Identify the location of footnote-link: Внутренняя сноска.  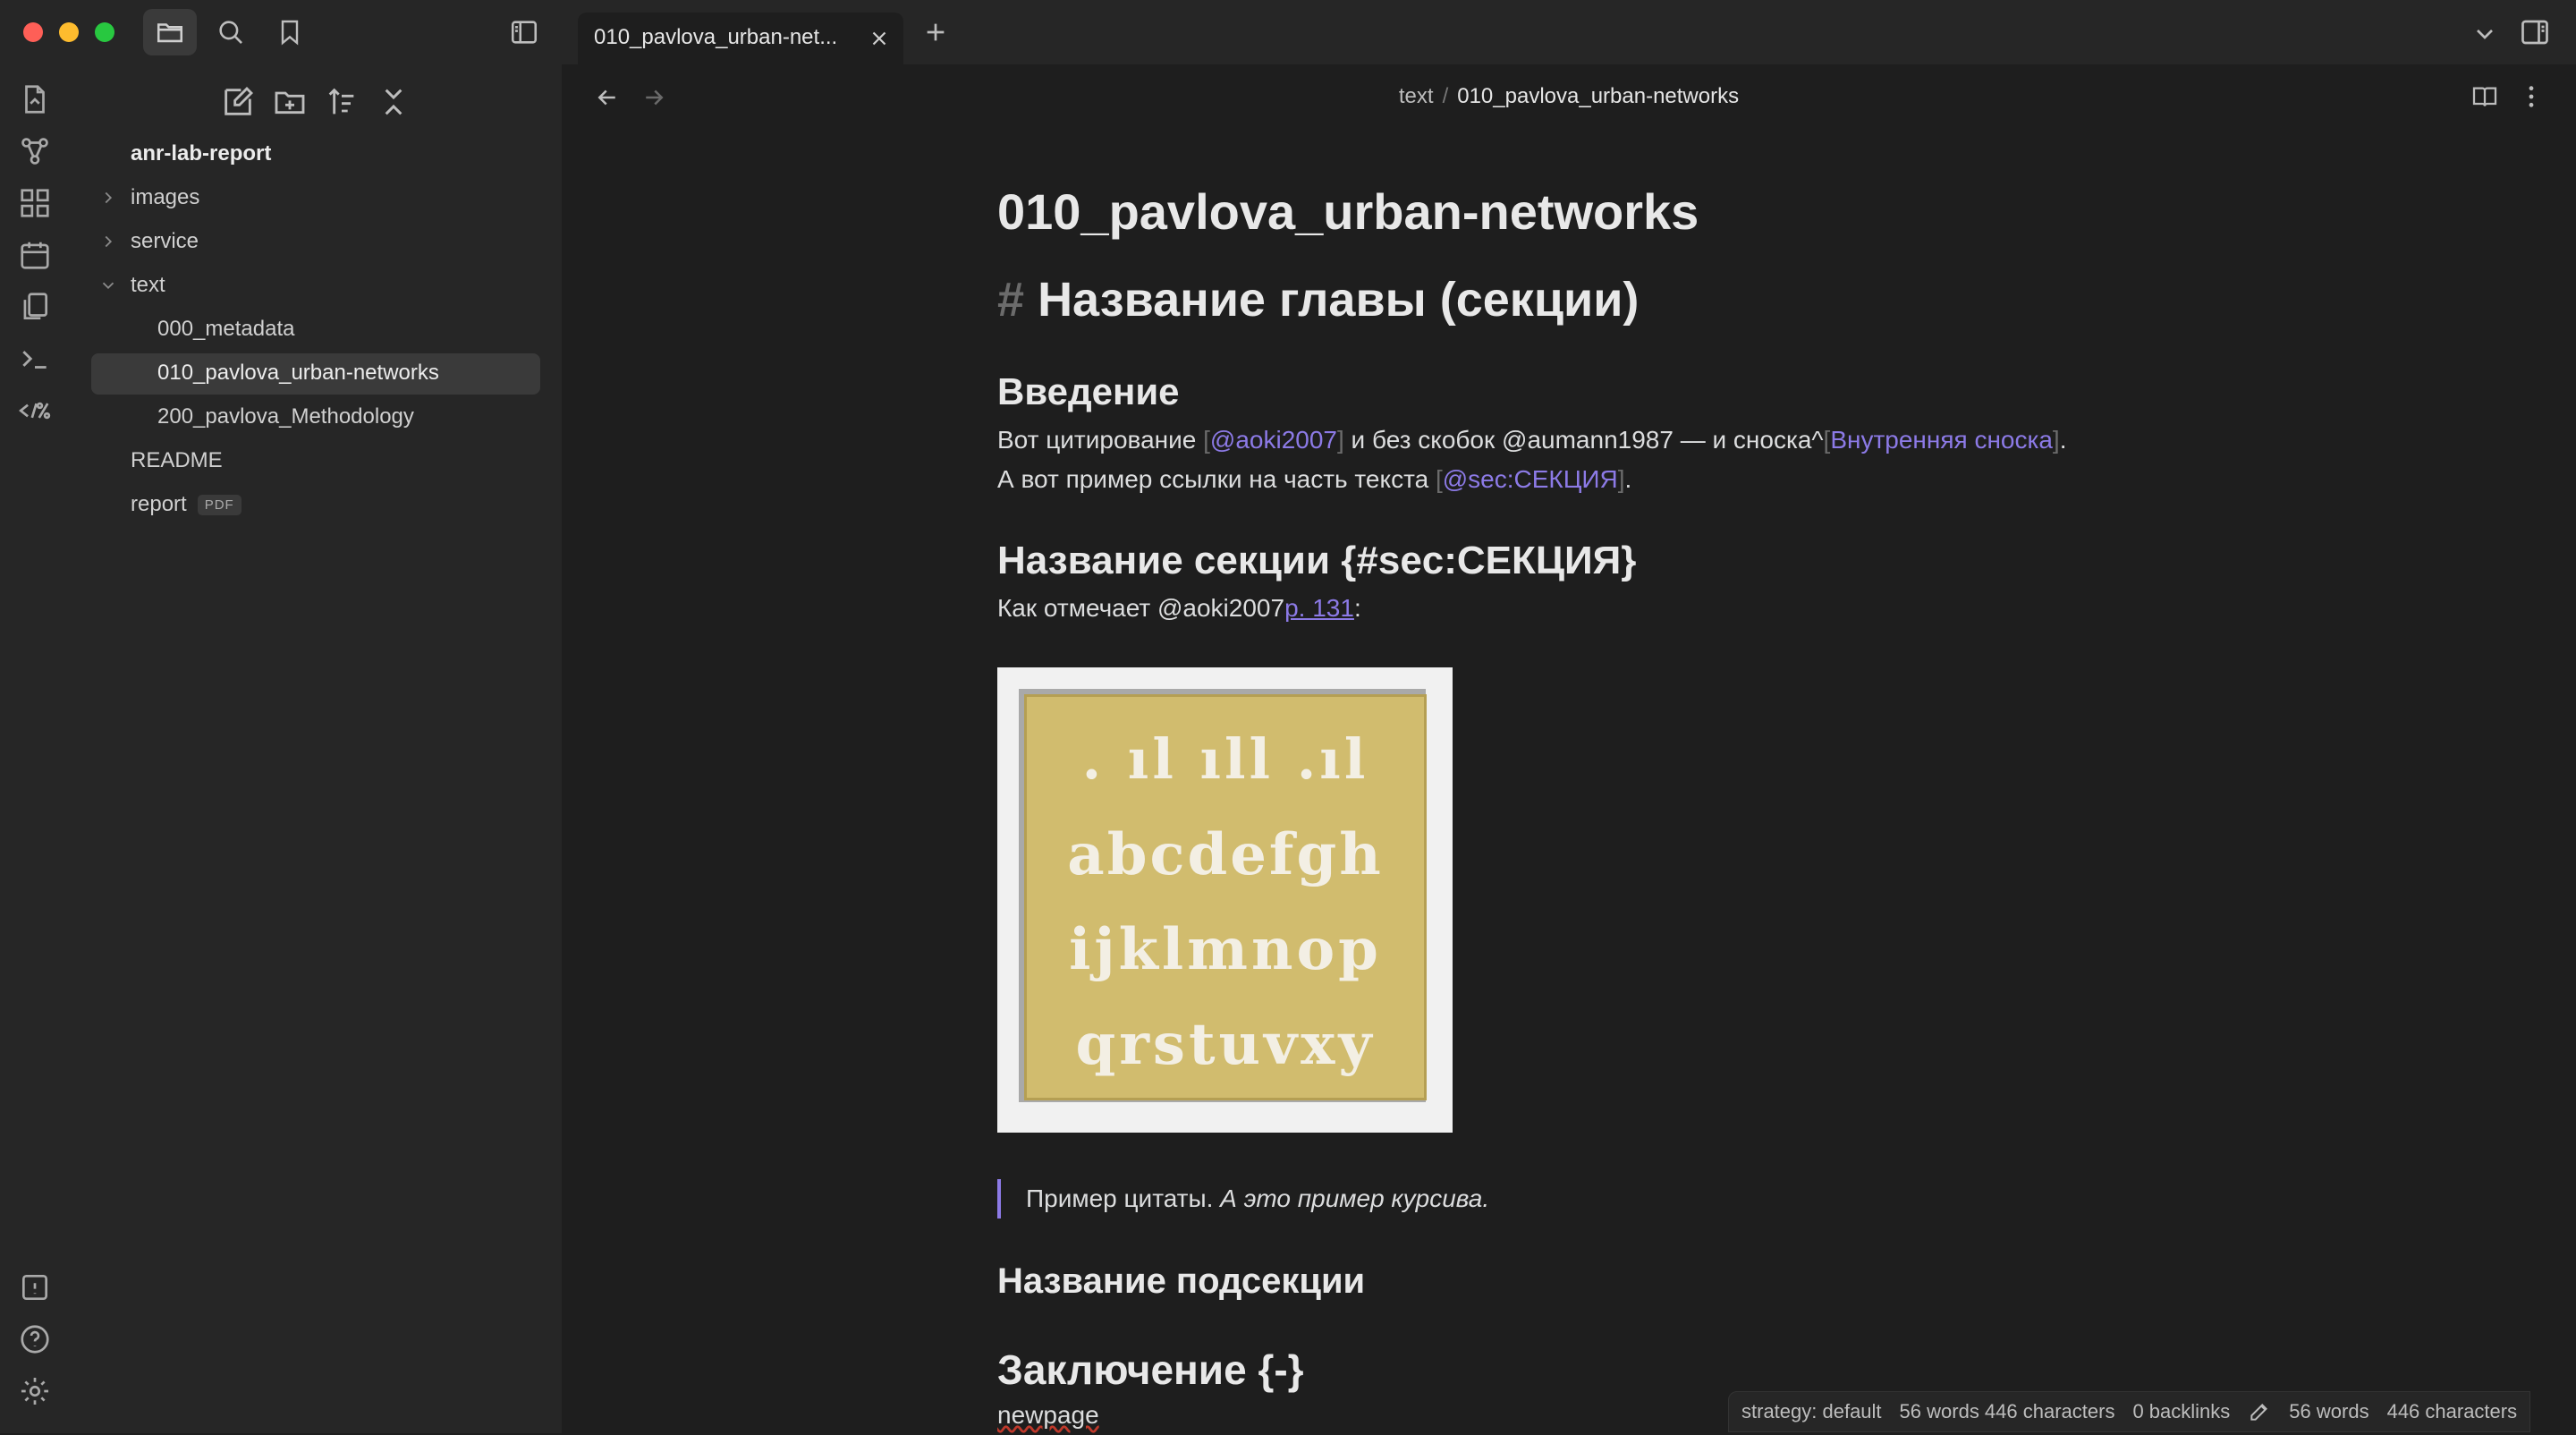
(1941, 440).